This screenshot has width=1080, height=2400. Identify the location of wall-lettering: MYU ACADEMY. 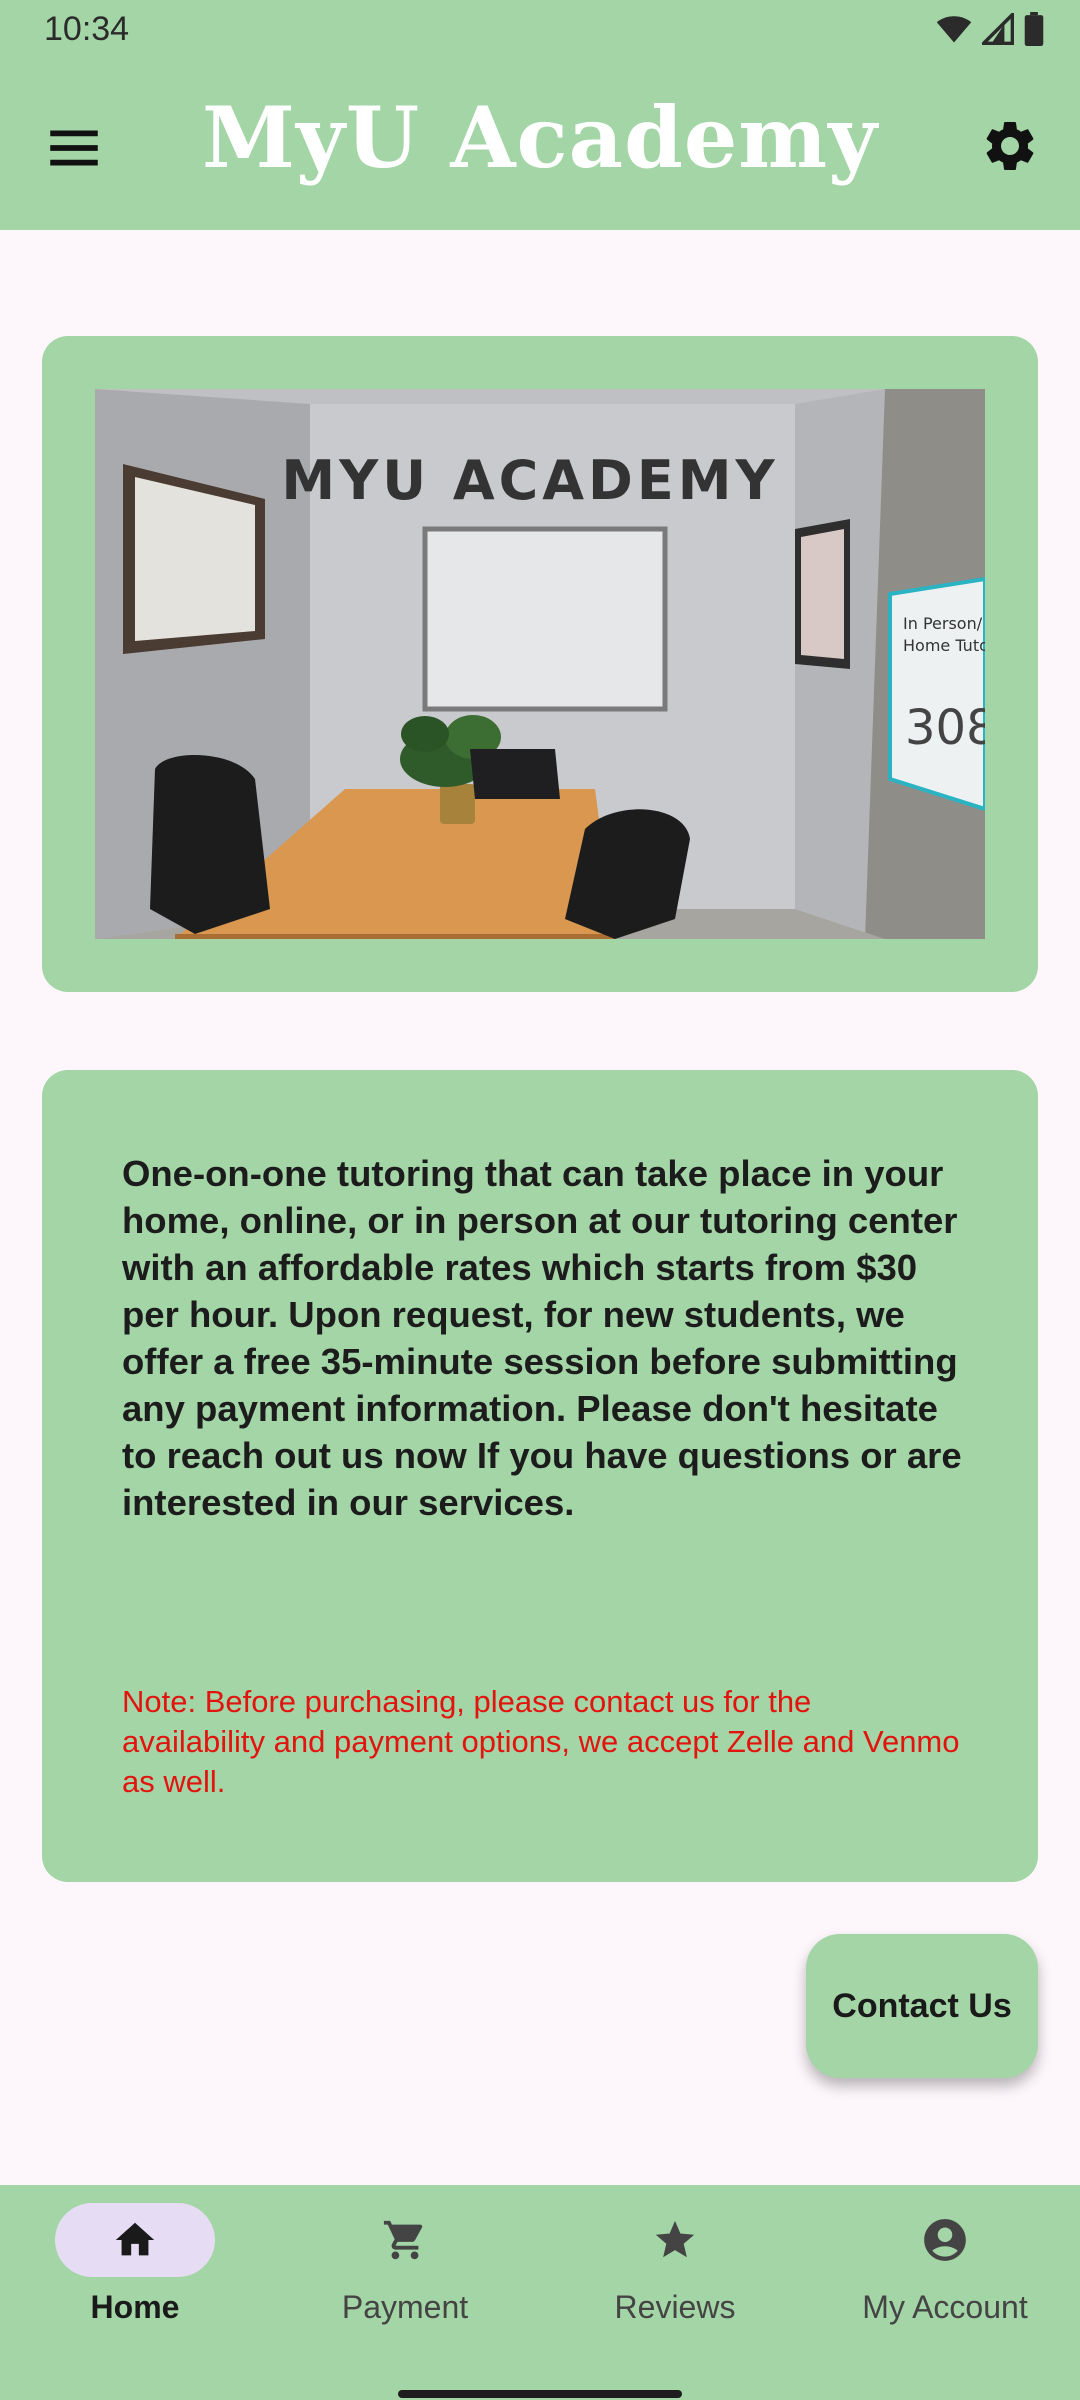
(529, 480).